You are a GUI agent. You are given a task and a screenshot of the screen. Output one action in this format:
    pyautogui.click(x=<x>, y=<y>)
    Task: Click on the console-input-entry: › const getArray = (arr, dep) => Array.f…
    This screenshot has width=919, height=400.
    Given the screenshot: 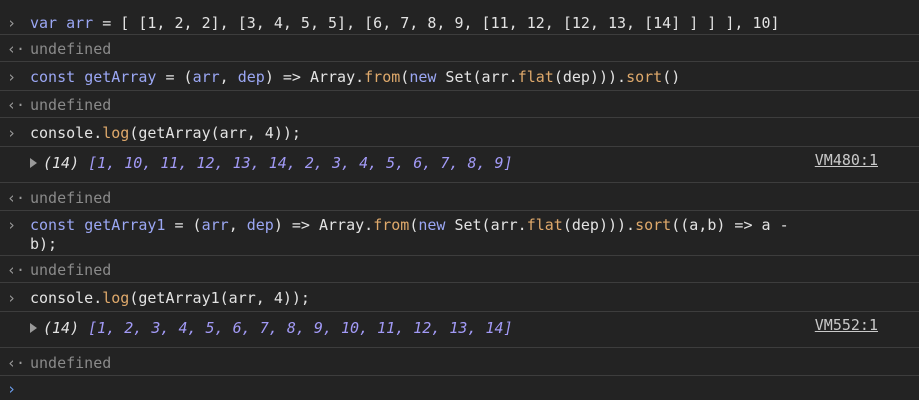 What is the action you would take?
    pyautogui.click(x=459, y=76)
    